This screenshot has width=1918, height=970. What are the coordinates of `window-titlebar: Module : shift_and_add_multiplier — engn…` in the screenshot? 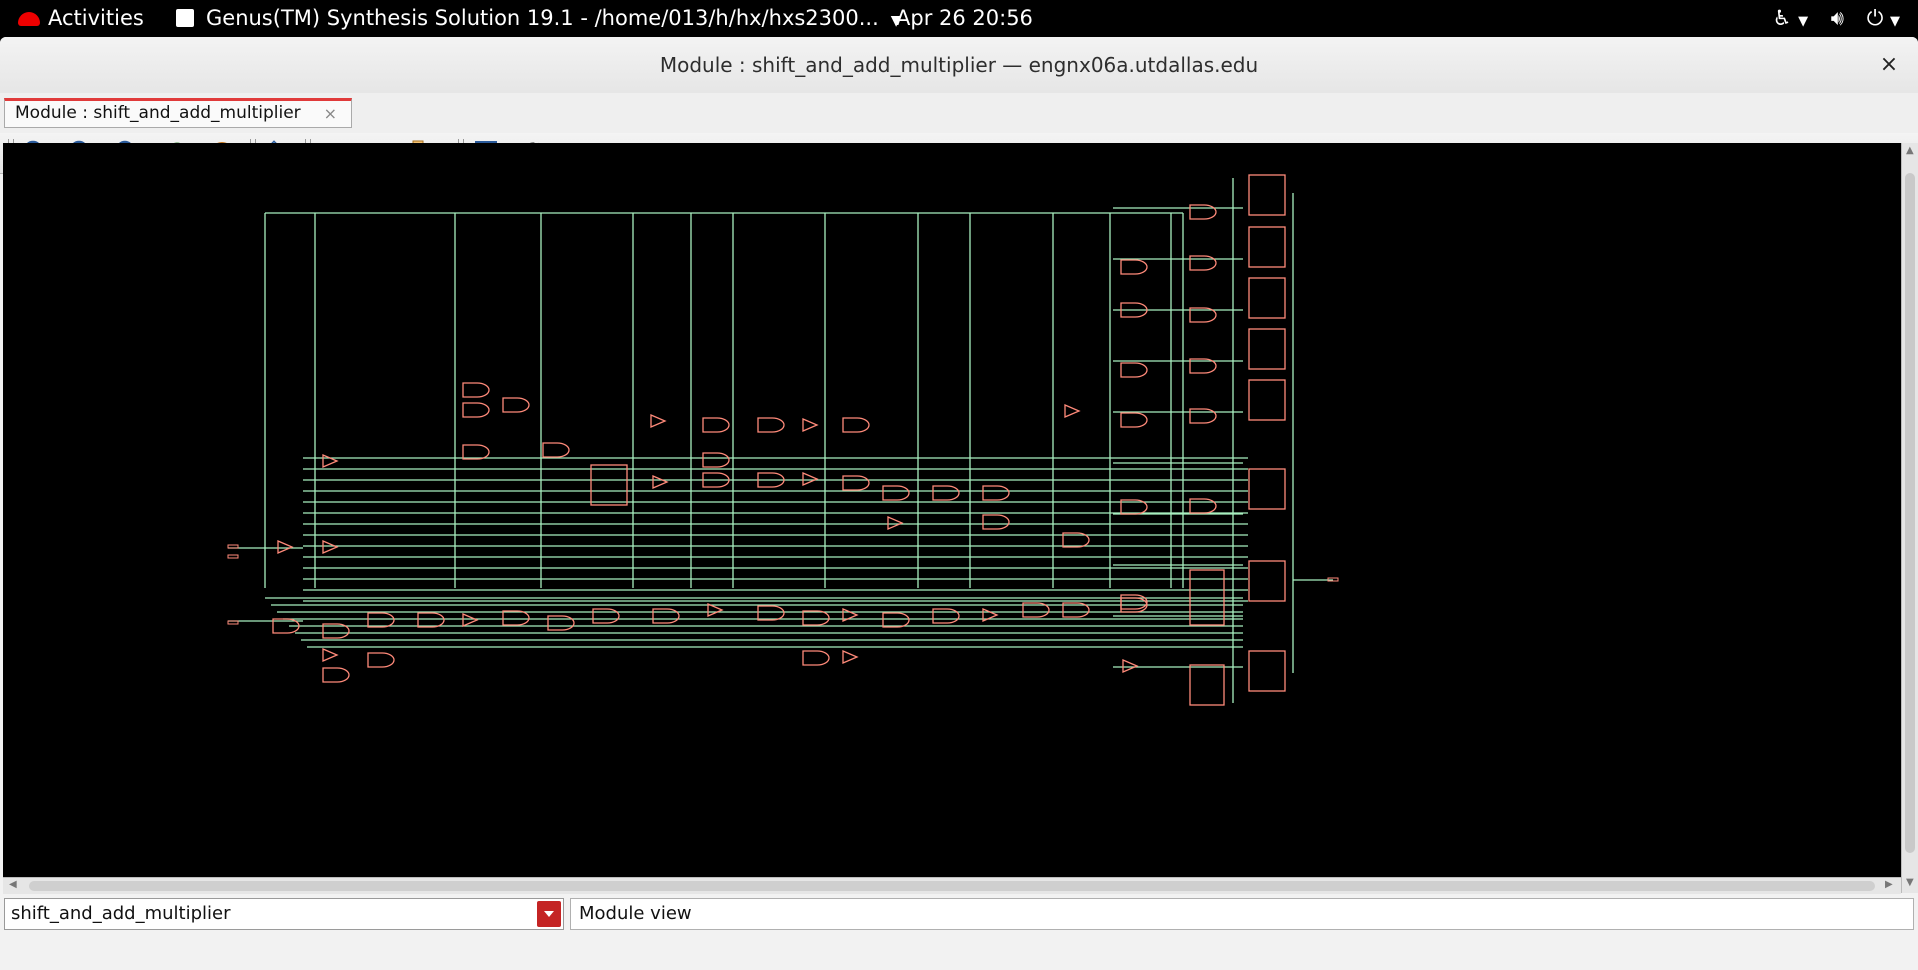 It's located at (959, 65).